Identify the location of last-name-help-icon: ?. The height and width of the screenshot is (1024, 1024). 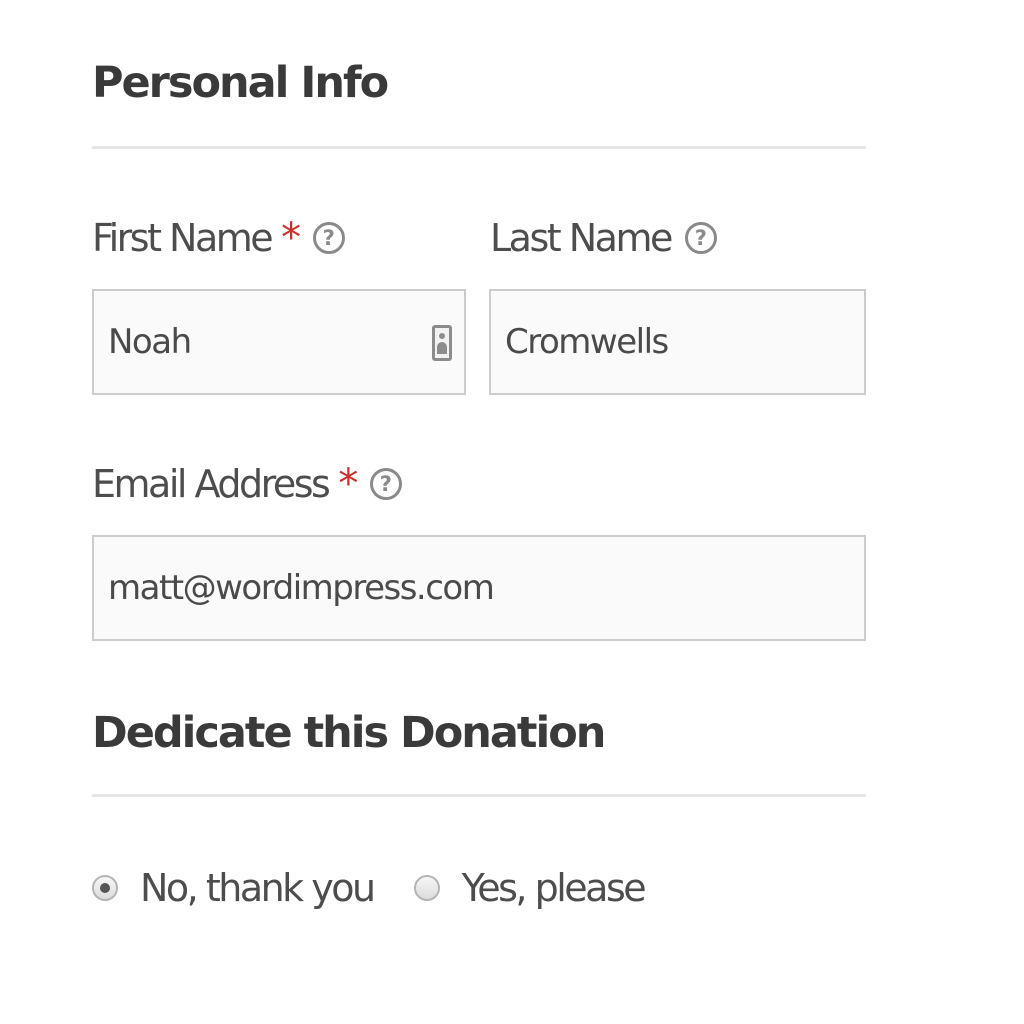
(700, 238).